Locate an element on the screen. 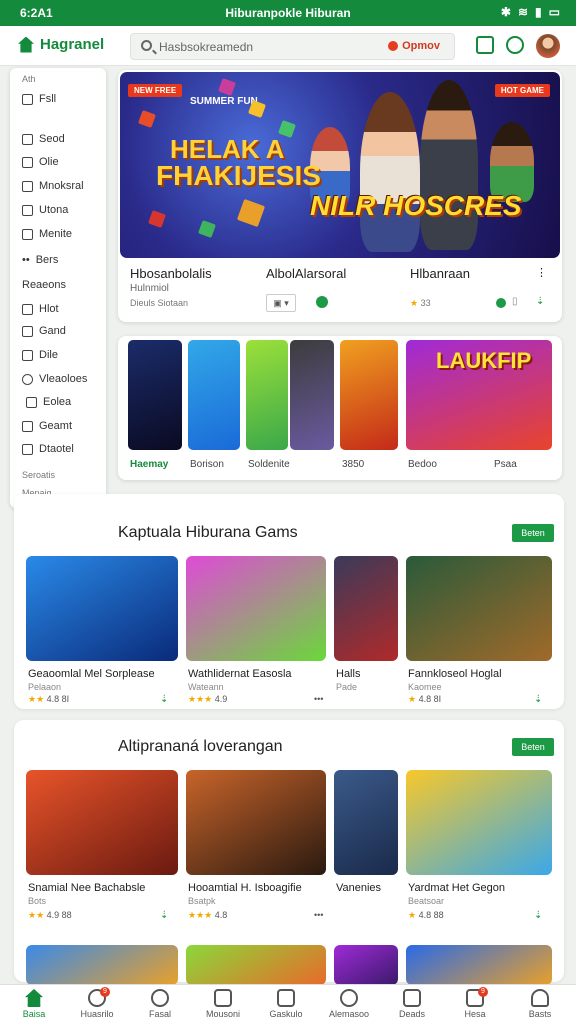 This screenshot has width=576, height=1024. sidebar-item: Utona is located at coordinates (45, 210).